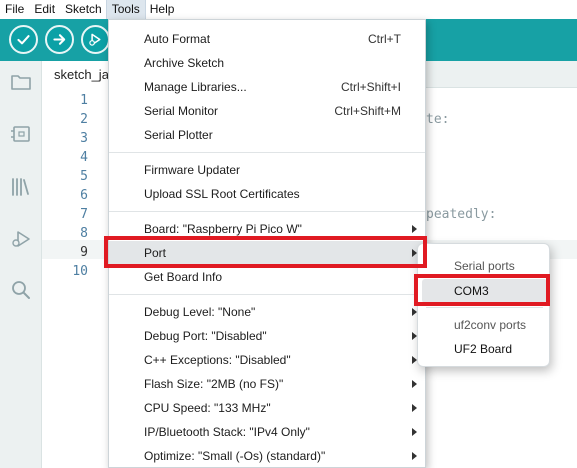 Image resolution: width=577 pixels, height=468 pixels. What do you see at coordinates (84, 233) in the screenshot?
I see `line-number: 8` at bounding box center [84, 233].